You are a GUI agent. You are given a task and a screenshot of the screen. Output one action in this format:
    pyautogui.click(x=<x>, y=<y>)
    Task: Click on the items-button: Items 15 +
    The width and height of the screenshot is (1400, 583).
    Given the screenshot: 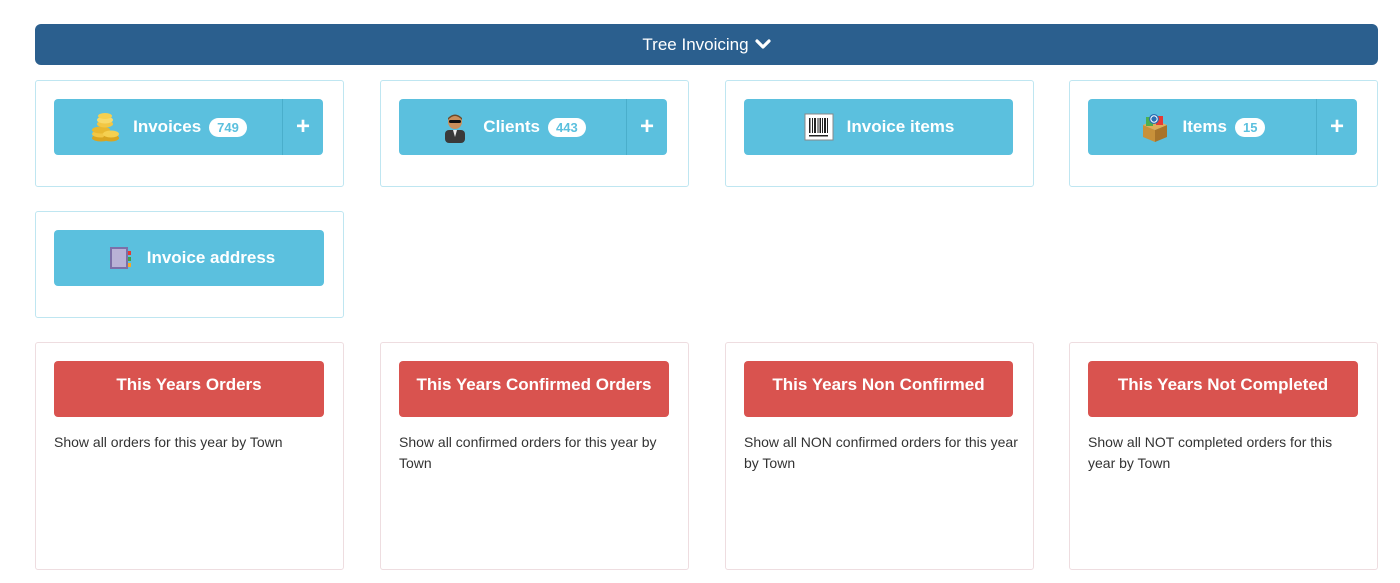 What is the action you would take?
    pyautogui.click(x=1222, y=127)
    